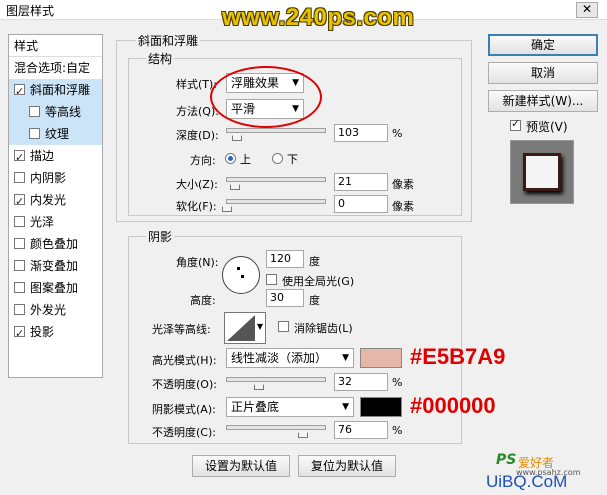  I want to click on style-item: 投影, so click(55, 333).